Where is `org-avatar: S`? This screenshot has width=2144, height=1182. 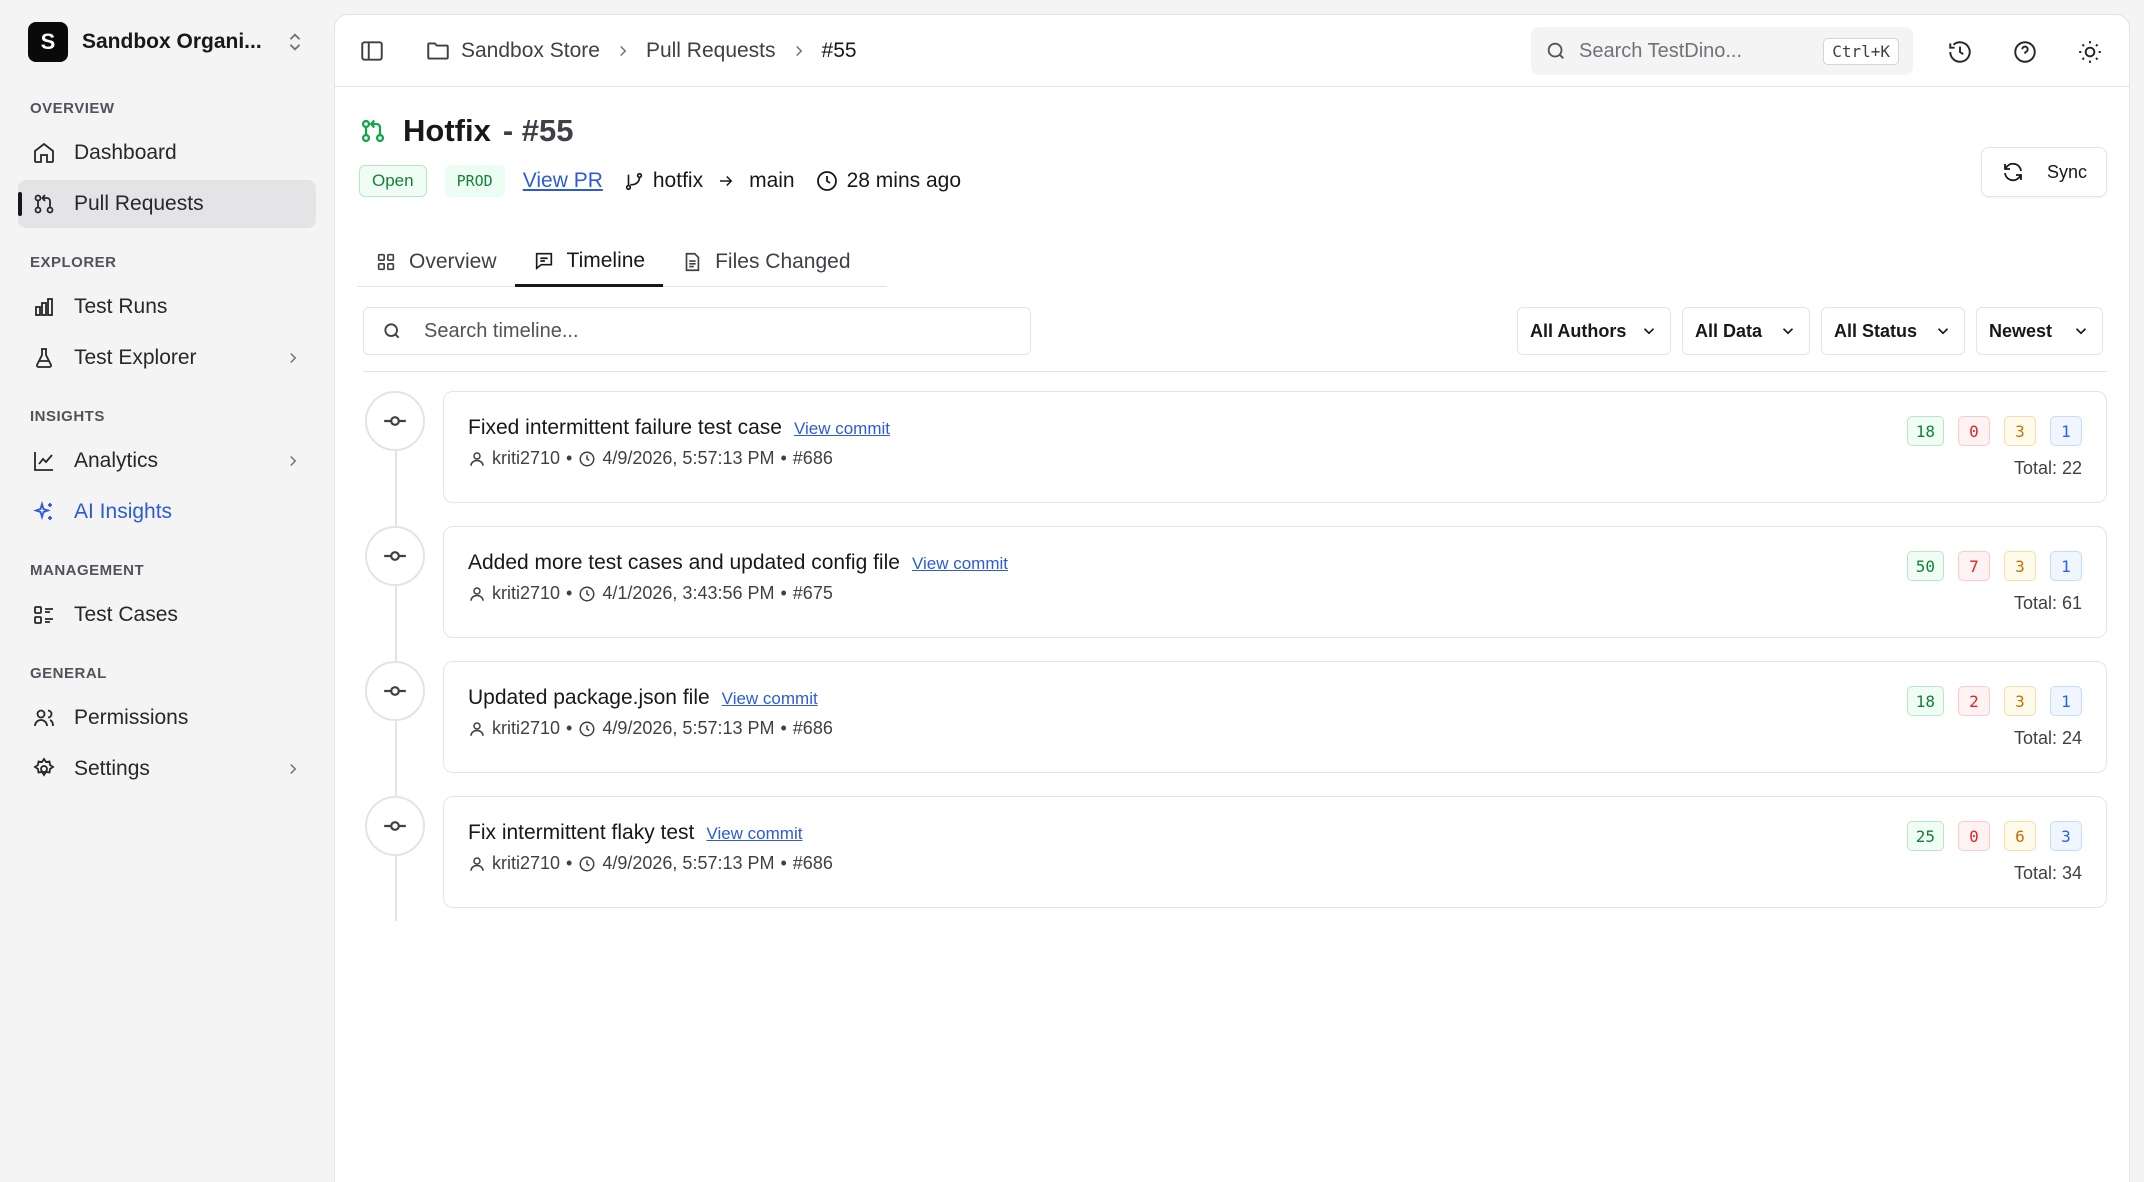 org-avatar: S is located at coordinates (48, 42).